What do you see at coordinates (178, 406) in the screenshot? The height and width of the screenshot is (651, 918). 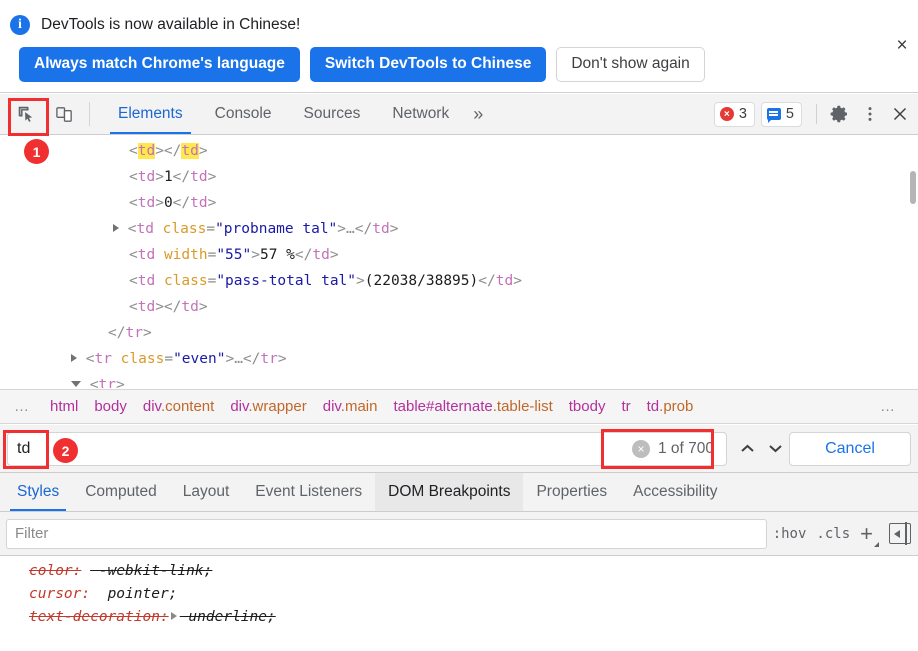 I see `breadcrumb-item-div: div.content` at bounding box center [178, 406].